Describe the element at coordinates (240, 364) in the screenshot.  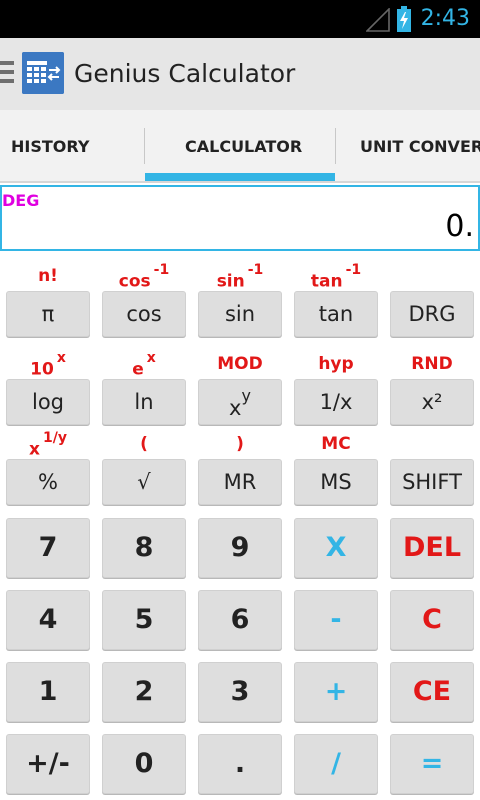
I see `shift-label-mod: MOD` at that location.